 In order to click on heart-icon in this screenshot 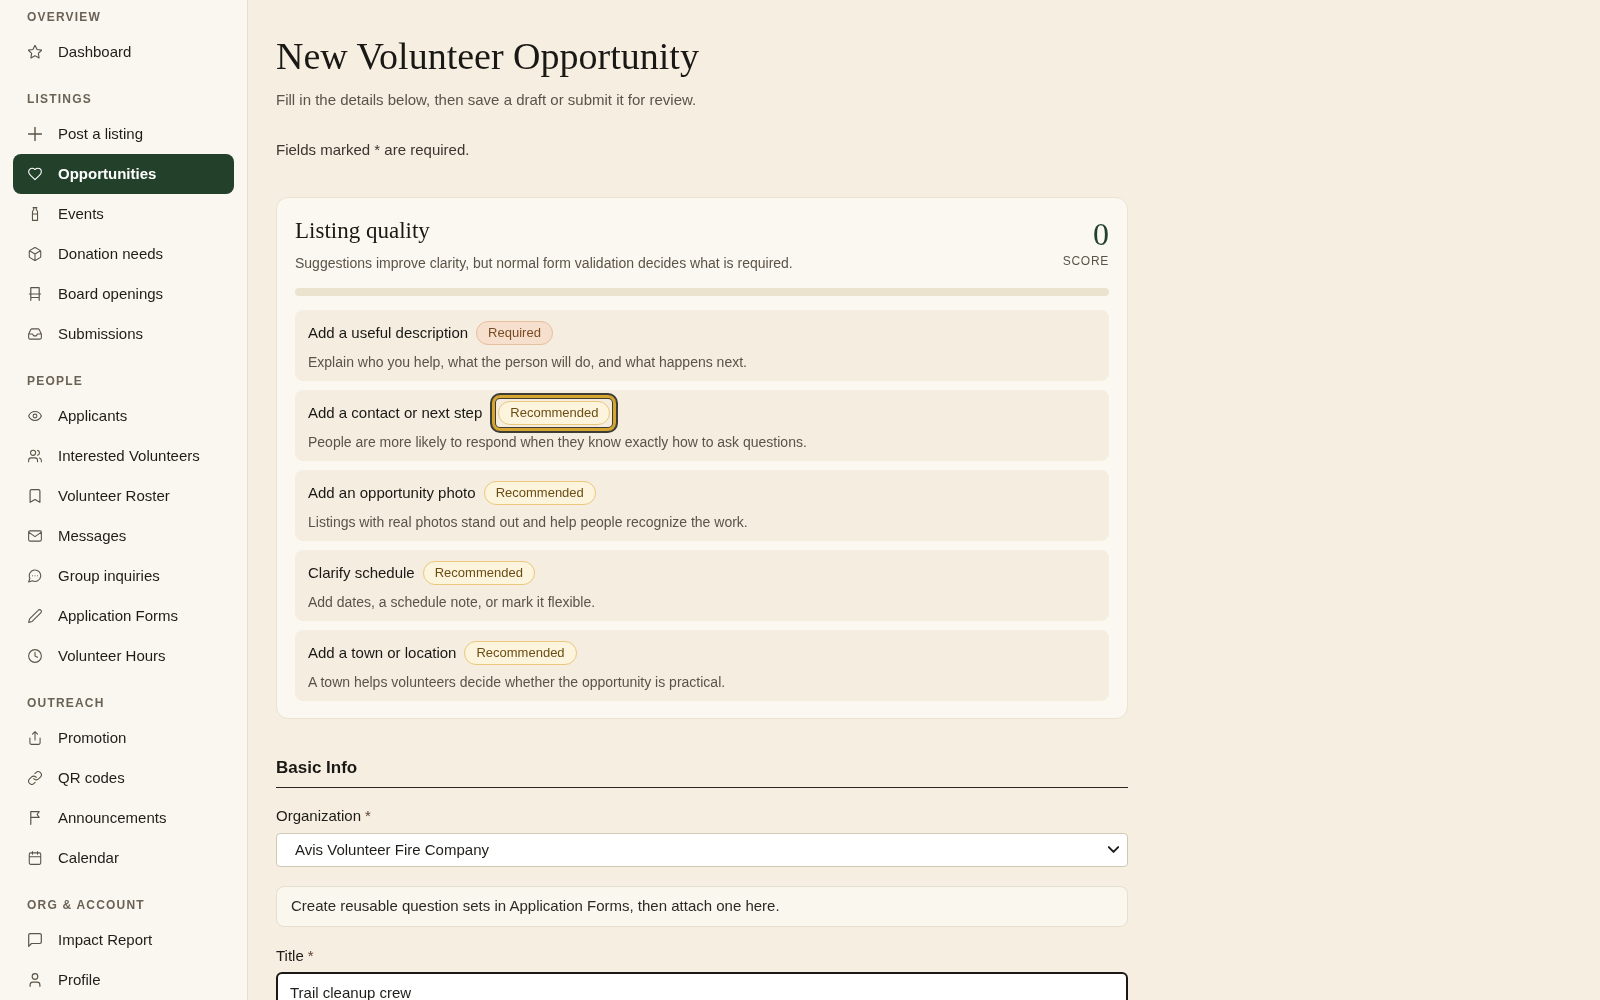, I will do `click(35, 174)`.